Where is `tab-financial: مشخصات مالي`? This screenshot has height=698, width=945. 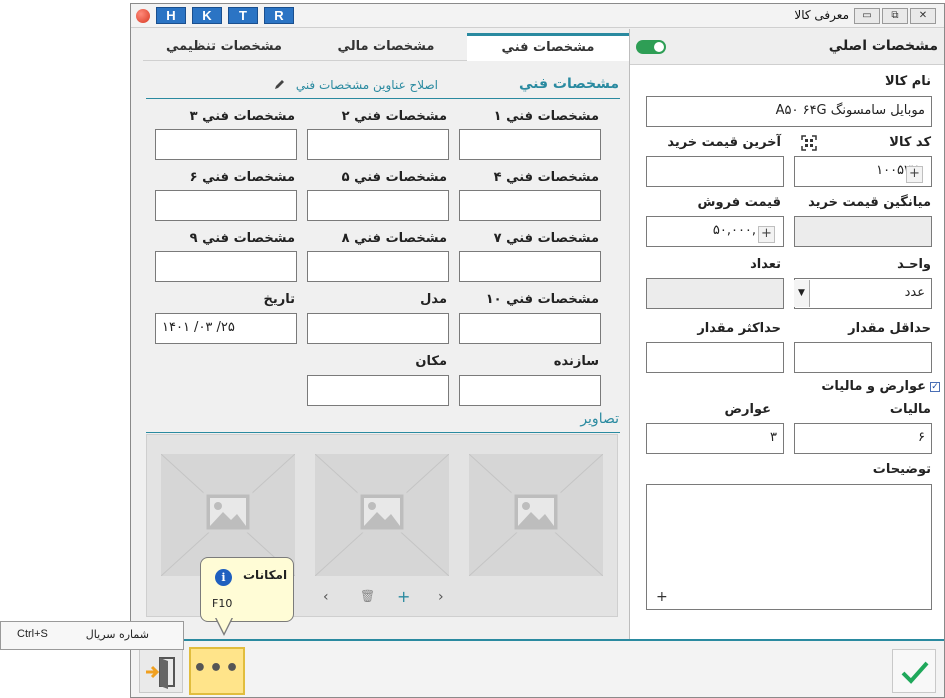
tab-financial: مشخصات مالي is located at coordinates (386, 47).